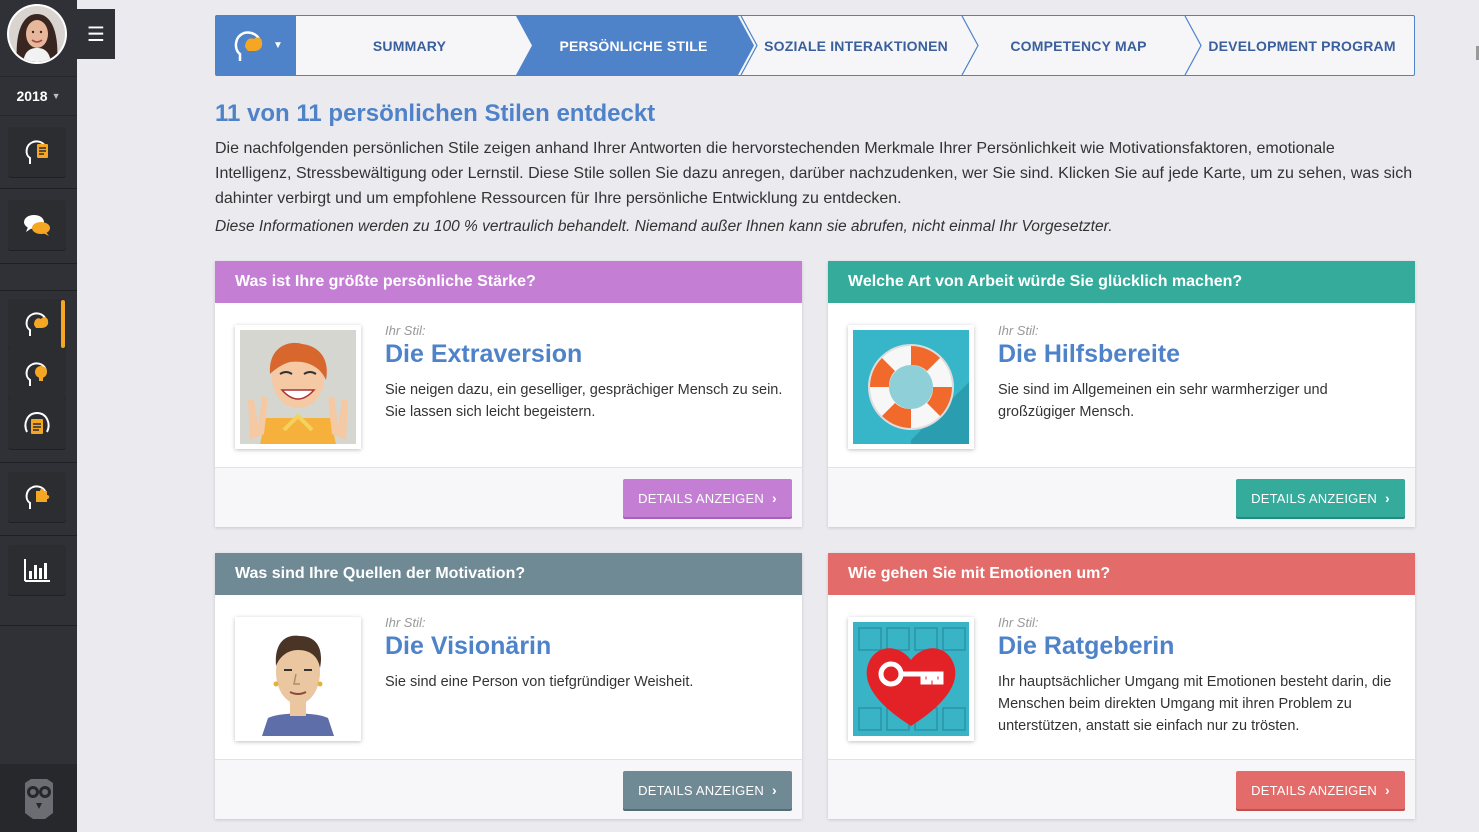 Image resolution: width=1479 pixels, height=832 pixels. What do you see at coordinates (979, 573) in the screenshot?
I see `card-question: Wie gehen Sie mit Emotionen um?` at bounding box center [979, 573].